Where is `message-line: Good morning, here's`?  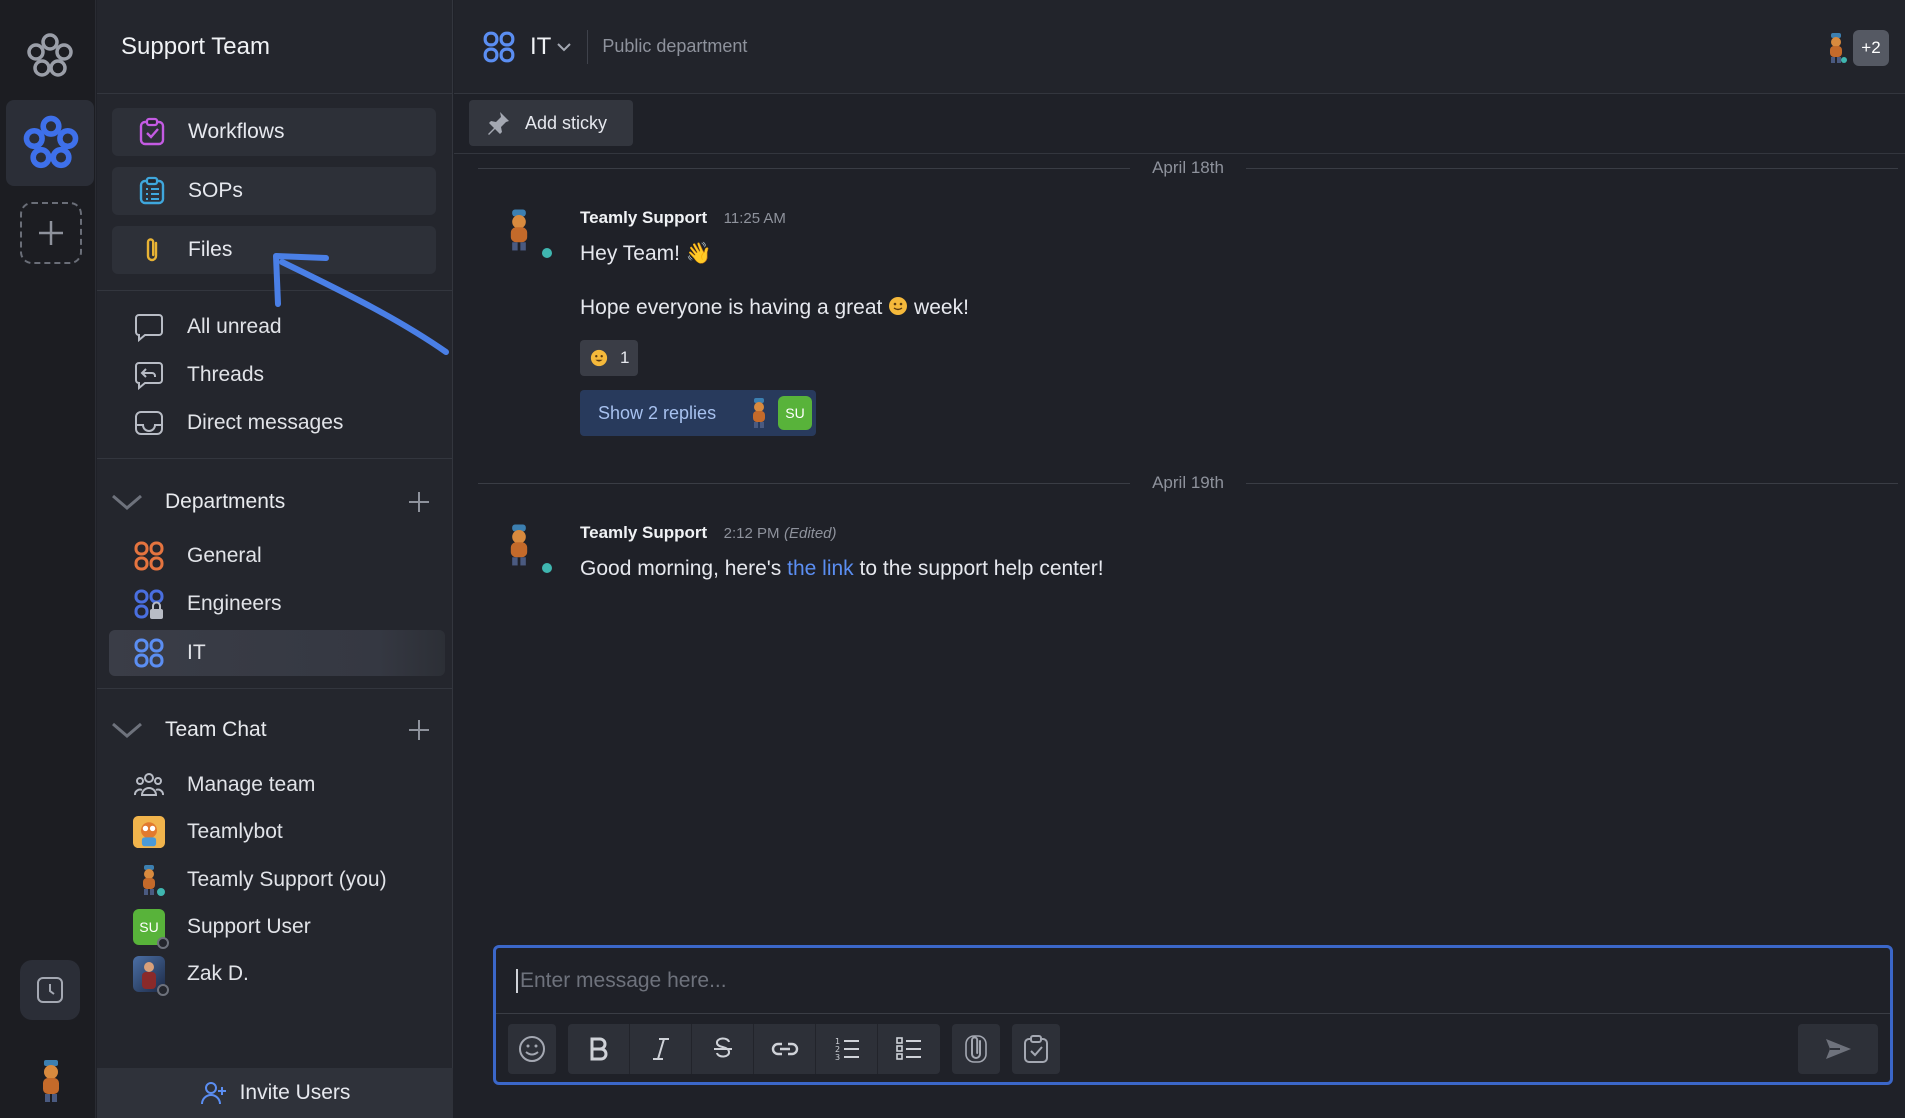 message-line: Good morning, here's is located at coordinates (681, 568).